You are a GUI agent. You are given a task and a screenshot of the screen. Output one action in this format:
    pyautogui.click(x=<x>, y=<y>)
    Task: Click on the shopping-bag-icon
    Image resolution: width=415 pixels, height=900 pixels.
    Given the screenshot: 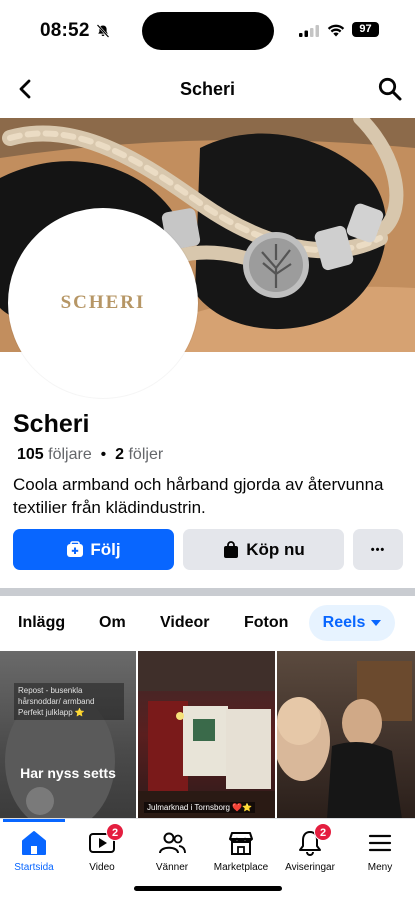 What is the action you would take?
    pyautogui.click(x=231, y=549)
    